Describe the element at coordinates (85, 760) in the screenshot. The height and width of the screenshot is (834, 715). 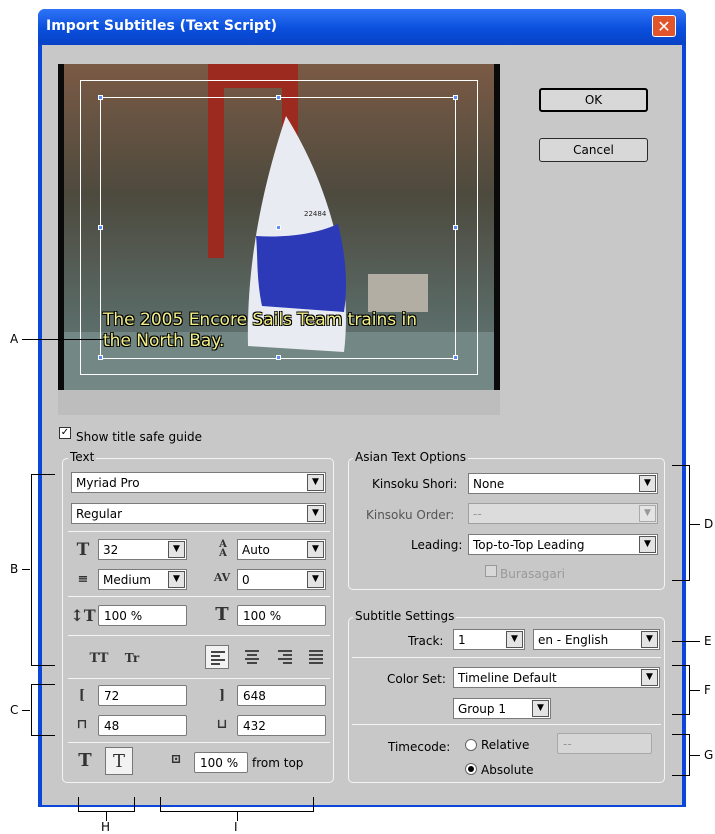
I see `vertical-text-icon: T` at that location.